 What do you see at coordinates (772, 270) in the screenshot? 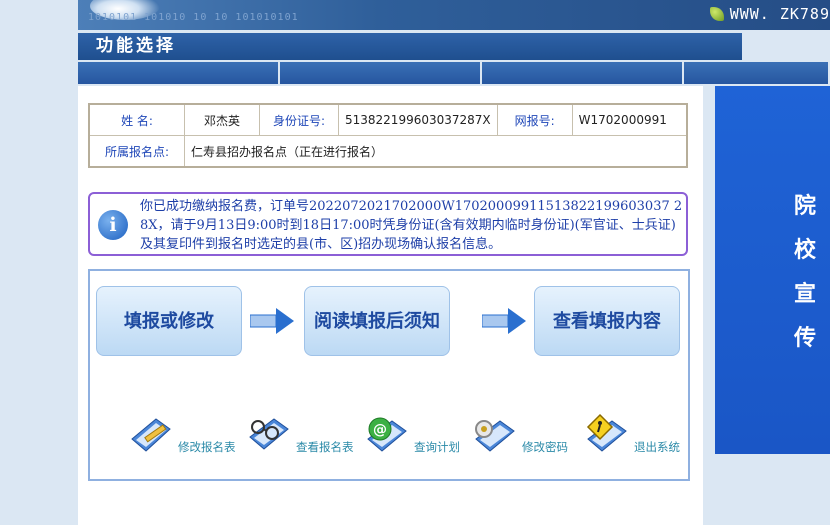
I see `school-promo-panel: 院校宣传` at bounding box center [772, 270].